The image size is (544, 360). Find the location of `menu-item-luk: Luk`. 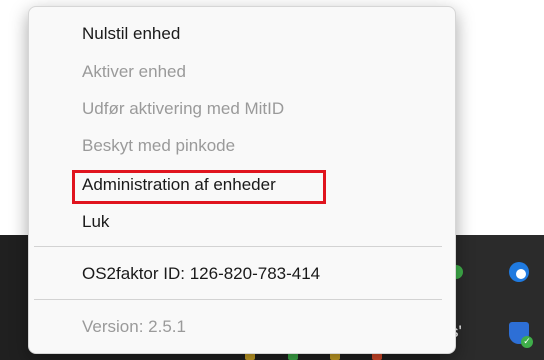

menu-item-luk: Luk is located at coordinates (95, 222).